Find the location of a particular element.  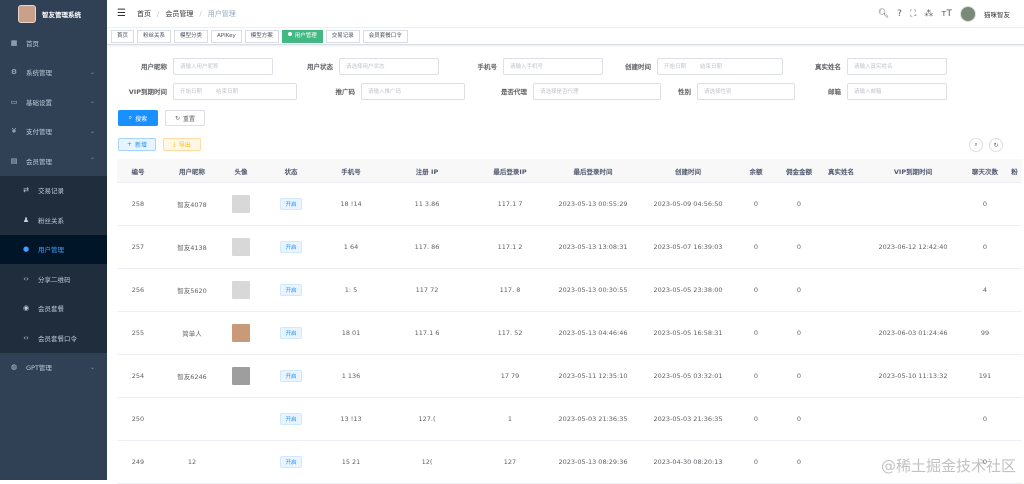

col-status: 状态 is located at coordinates (291, 171).